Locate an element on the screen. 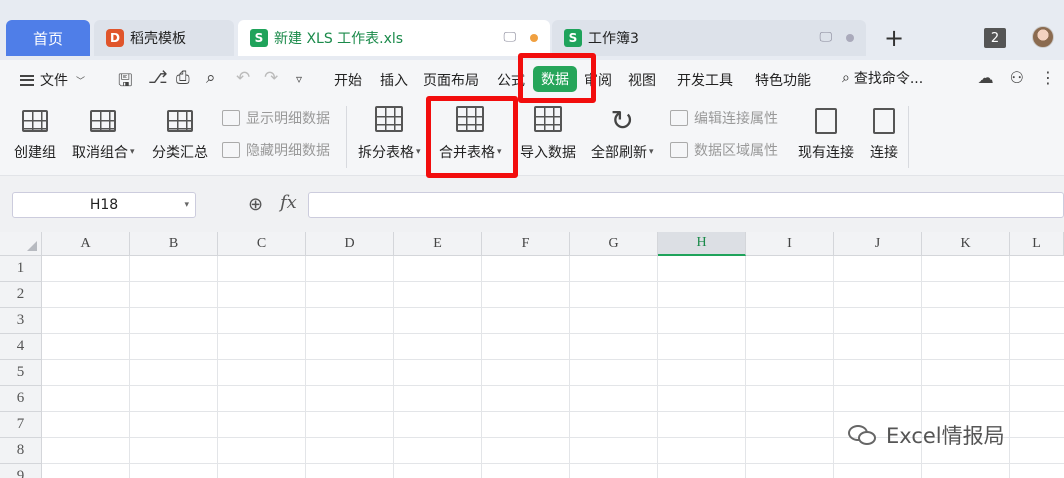 Image resolution: width=1064 pixels, height=478 pixels. name-box-value: H18 is located at coordinates (104, 205).